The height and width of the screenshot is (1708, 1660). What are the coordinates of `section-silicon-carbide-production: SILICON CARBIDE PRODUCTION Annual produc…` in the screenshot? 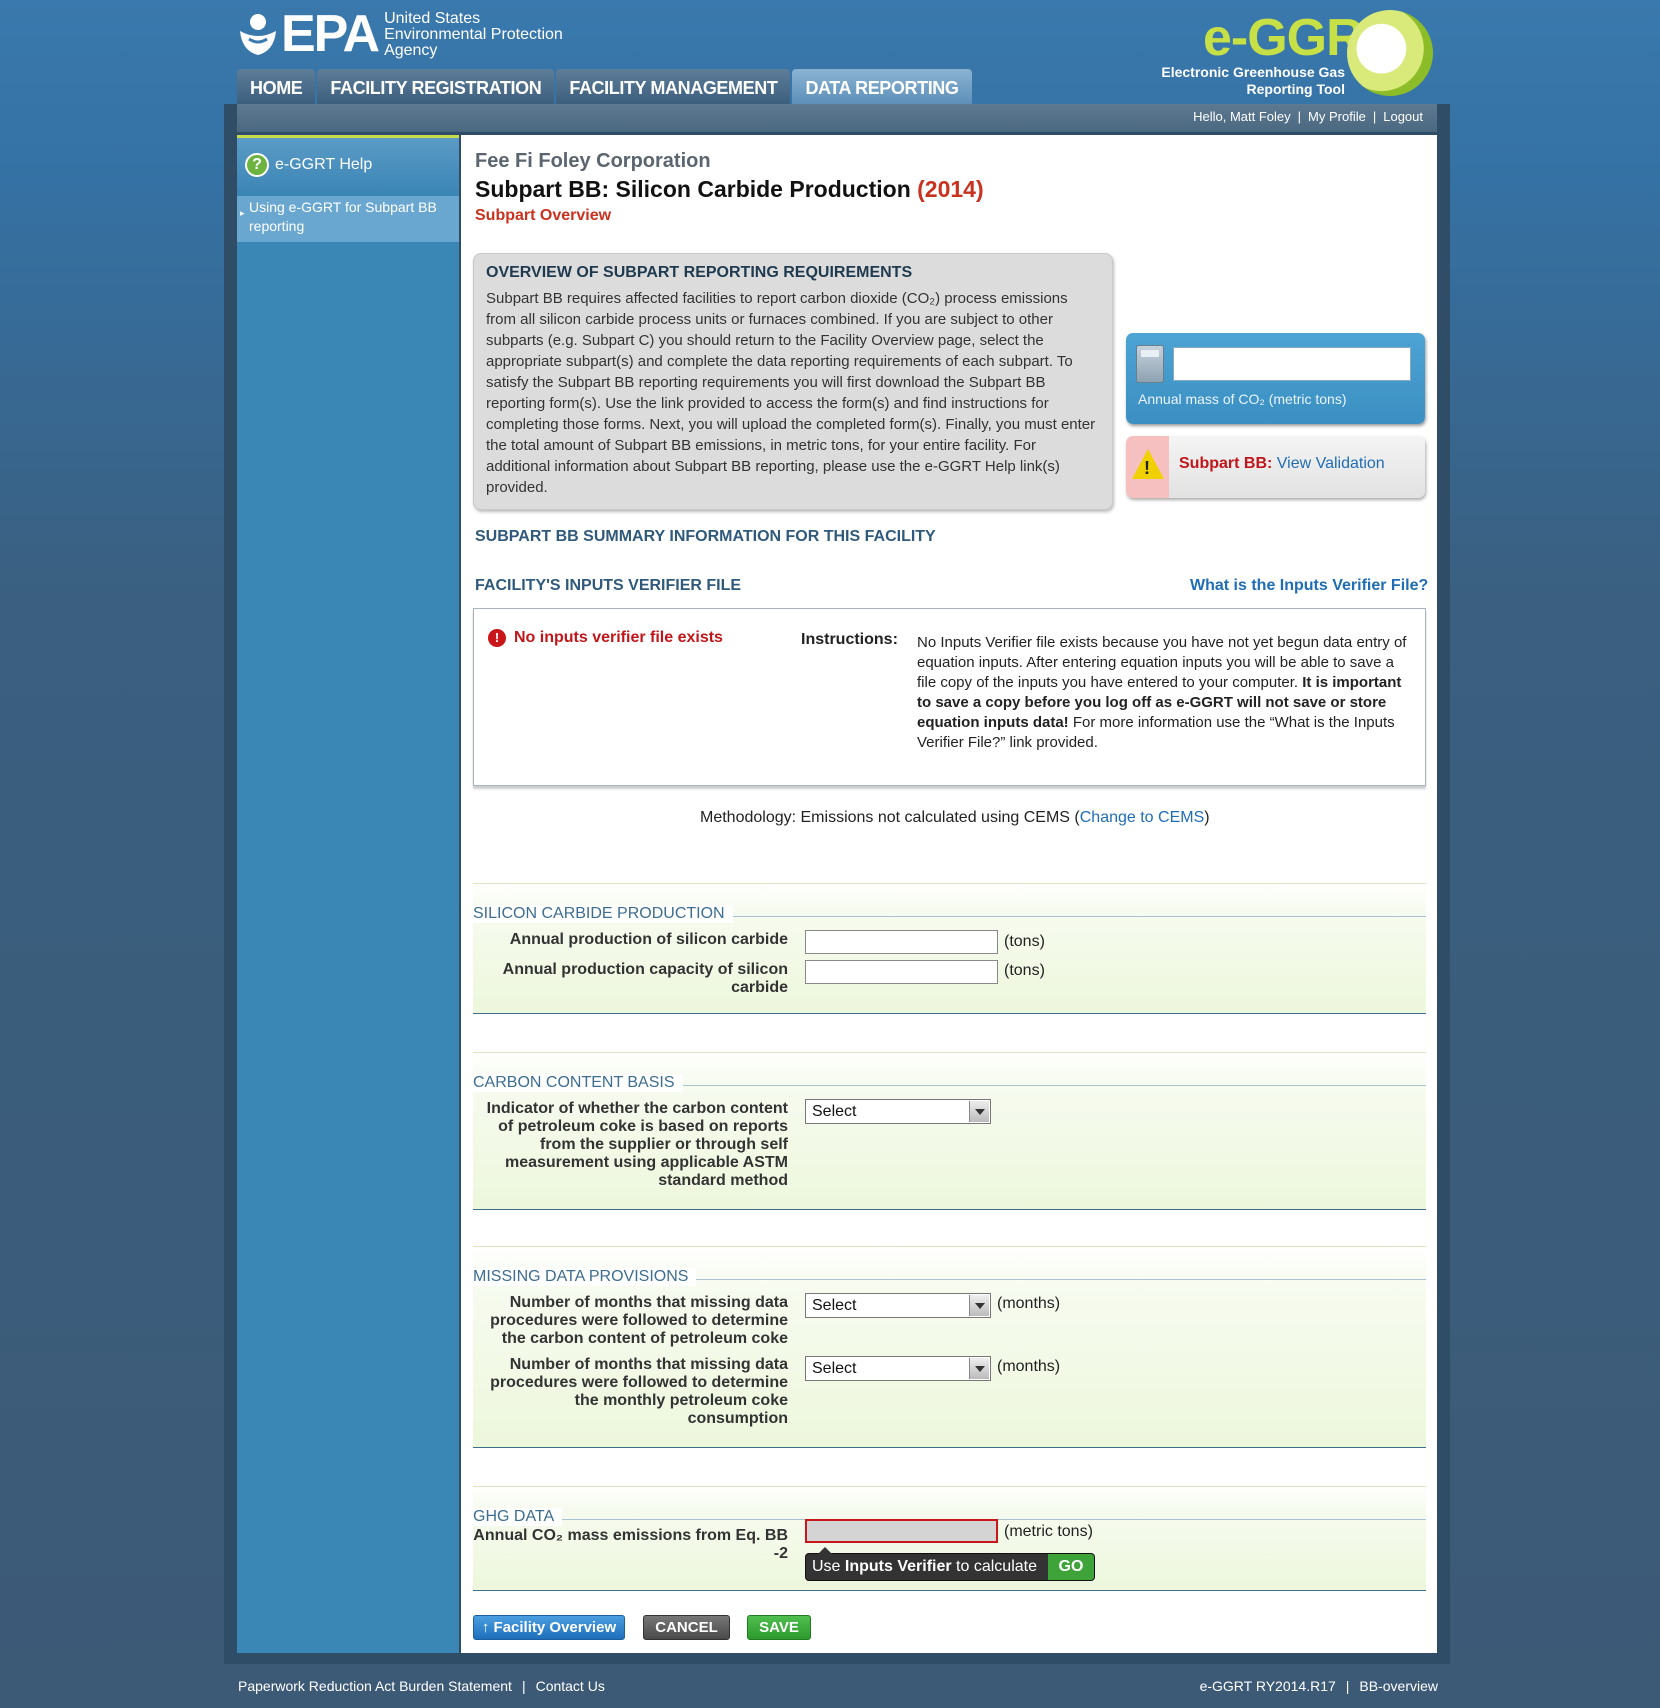 It's located at (949, 948).